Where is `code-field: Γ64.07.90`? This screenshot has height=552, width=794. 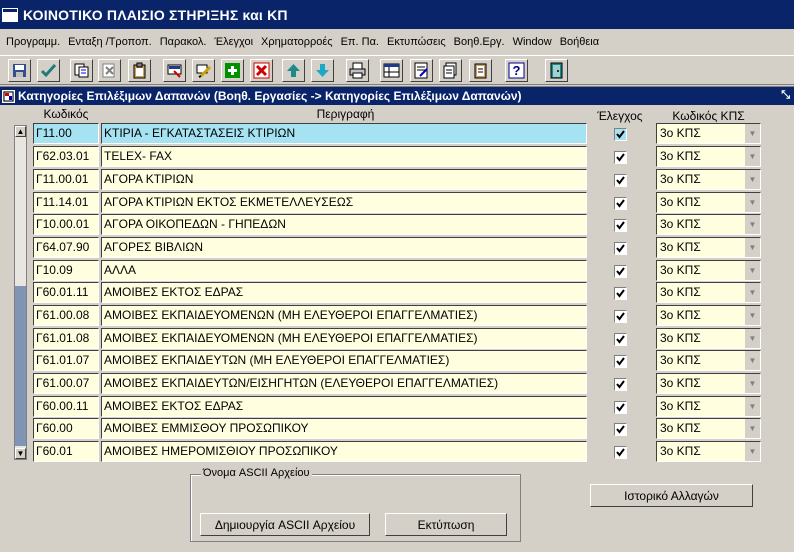 code-field: Γ64.07.90 is located at coordinates (66, 247).